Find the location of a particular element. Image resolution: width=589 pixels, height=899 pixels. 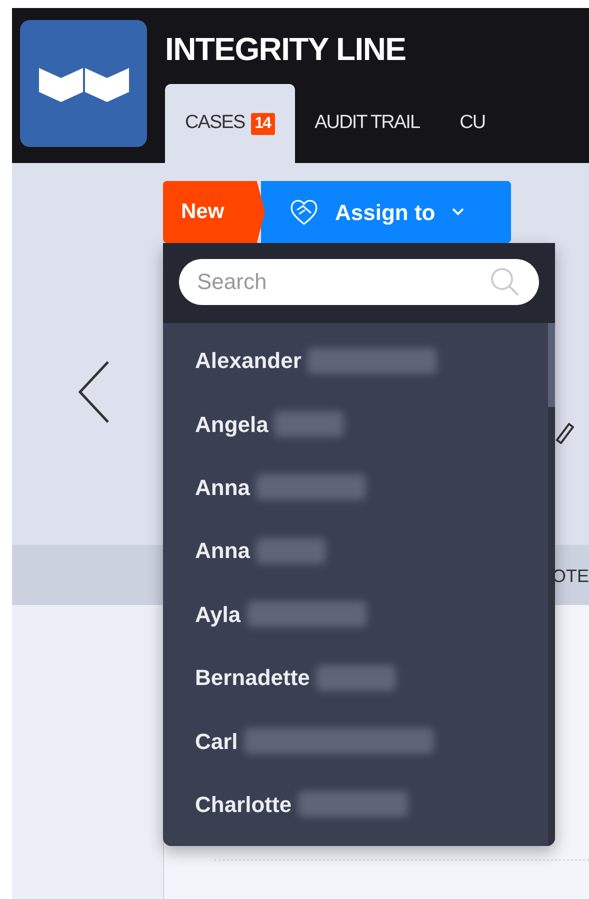

scrollbar is located at coordinates (551, 584).